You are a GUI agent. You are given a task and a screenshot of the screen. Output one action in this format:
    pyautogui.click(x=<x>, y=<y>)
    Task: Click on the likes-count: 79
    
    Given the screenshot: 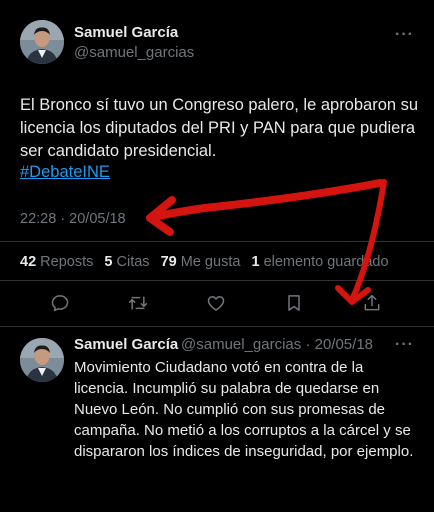 What is the action you would take?
    pyautogui.click(x=168, y=262)
    